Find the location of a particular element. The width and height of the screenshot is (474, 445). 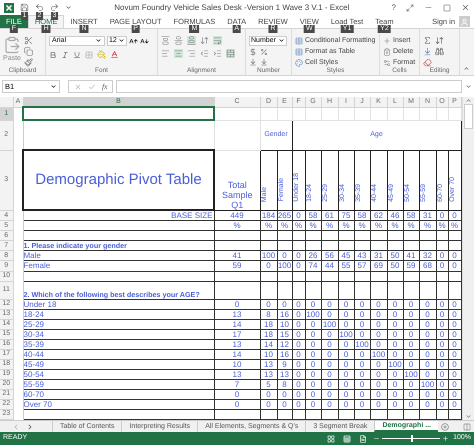

next-sheet-icon is located at coordinates (30, 426).